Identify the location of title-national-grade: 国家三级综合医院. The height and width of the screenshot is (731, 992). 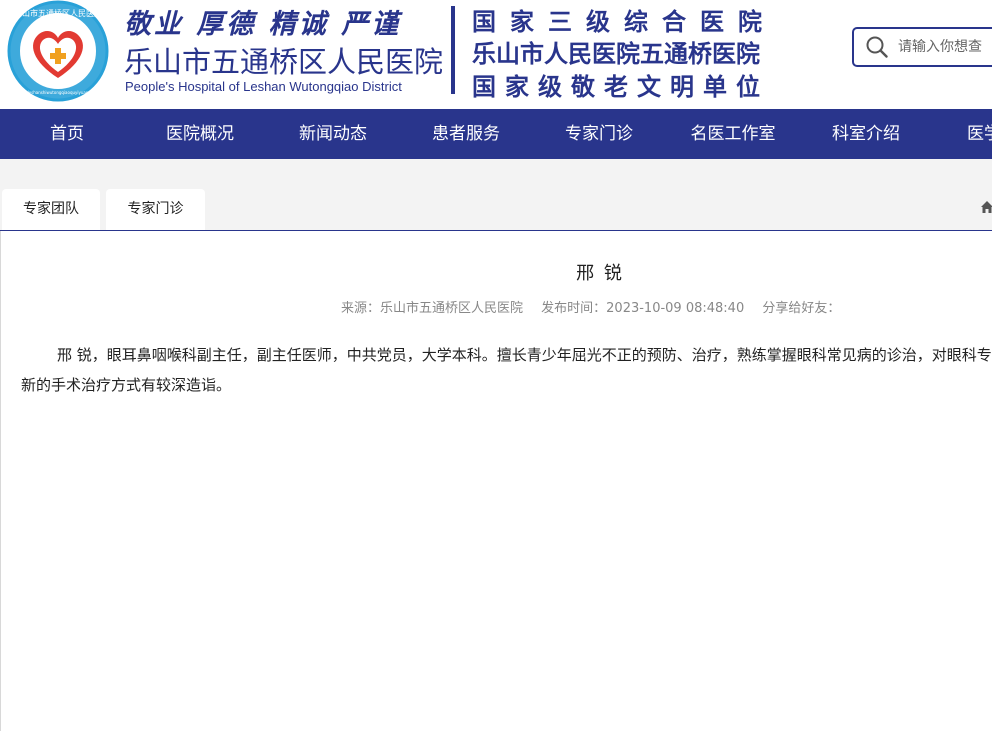
(624, 21).